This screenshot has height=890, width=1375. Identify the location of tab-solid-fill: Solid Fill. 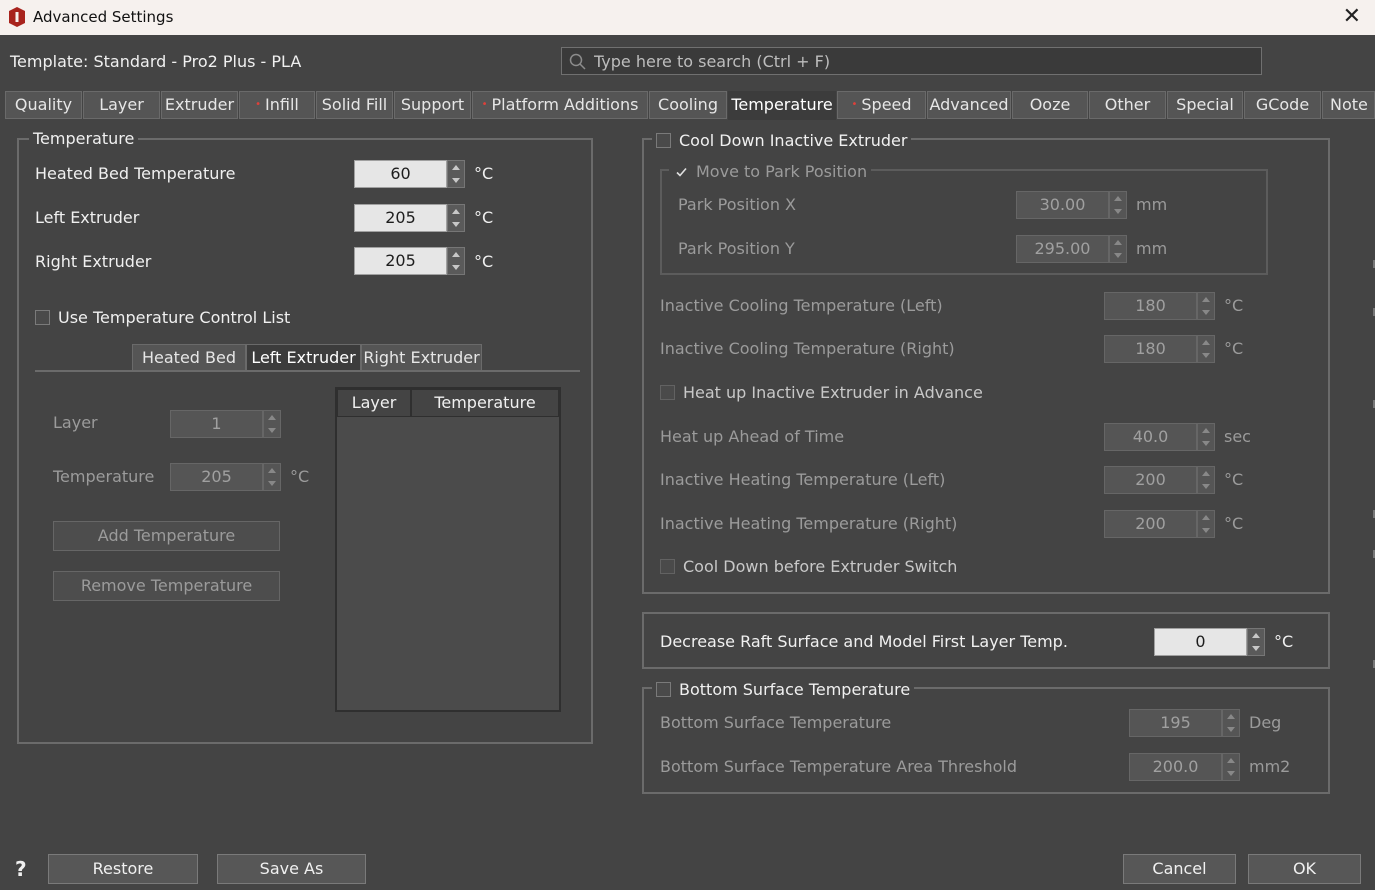
(354, 105).